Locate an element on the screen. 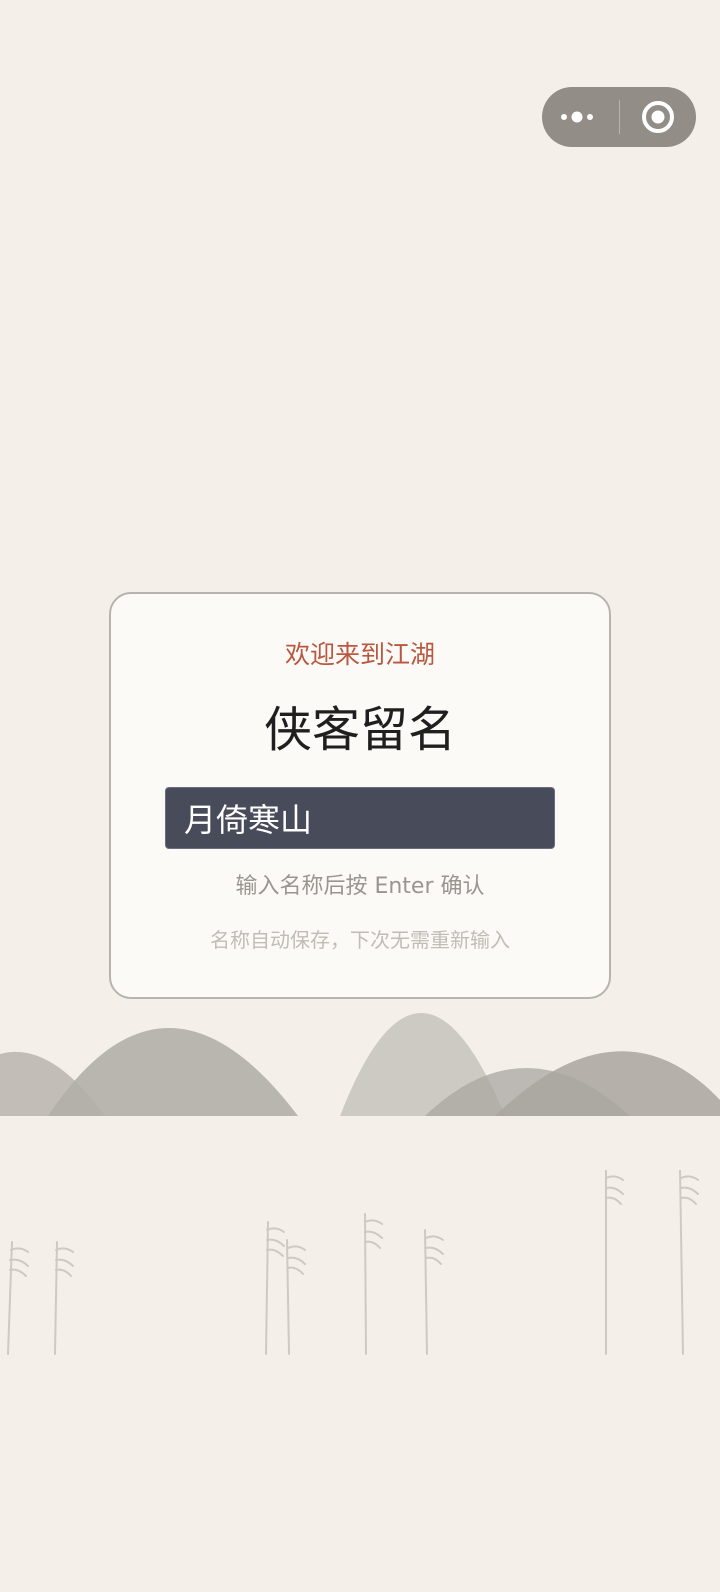 Image resolution: width=720 pixels, height=1592 pixels. target-close-icon is located at coordinates (658, 117).